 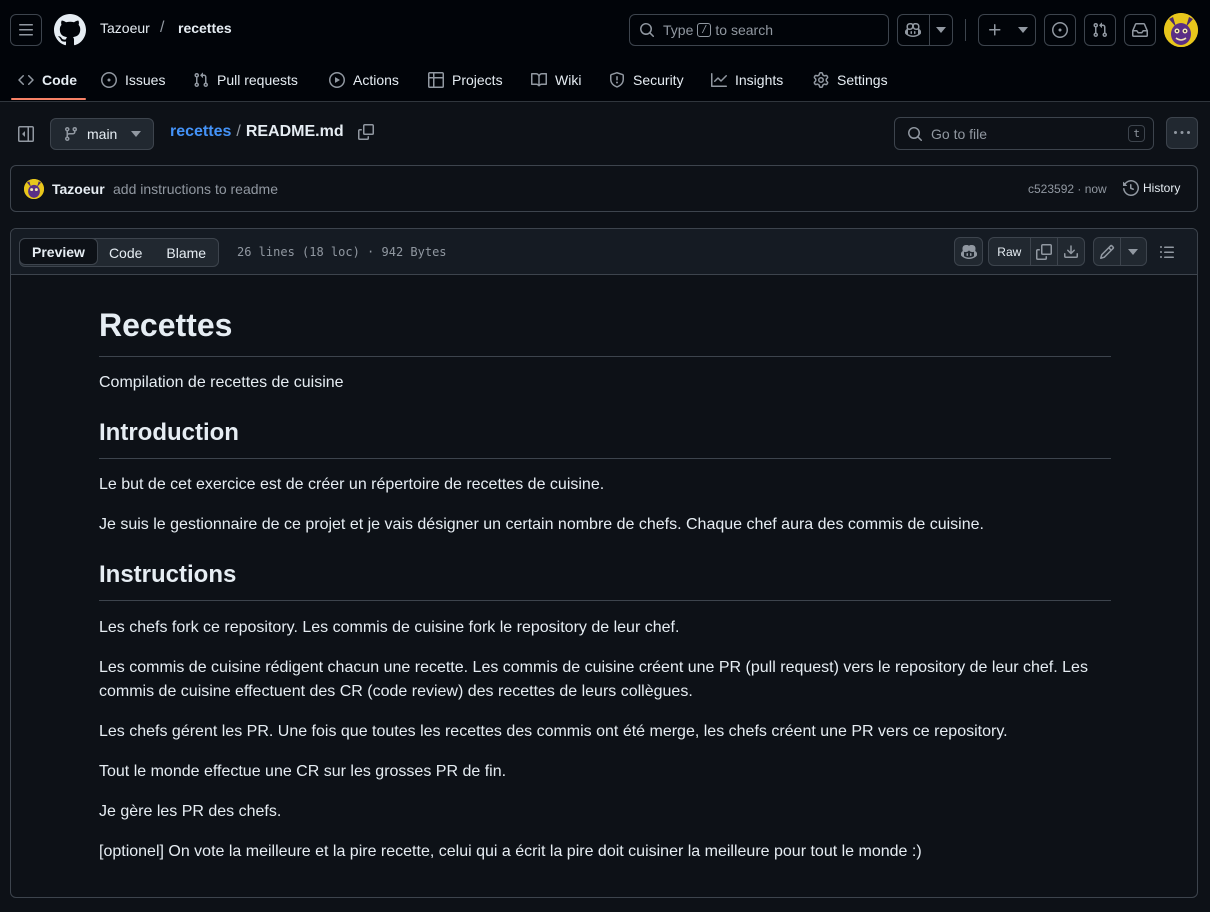 I want to click on copilot-menu, so click(x=925, y=30).